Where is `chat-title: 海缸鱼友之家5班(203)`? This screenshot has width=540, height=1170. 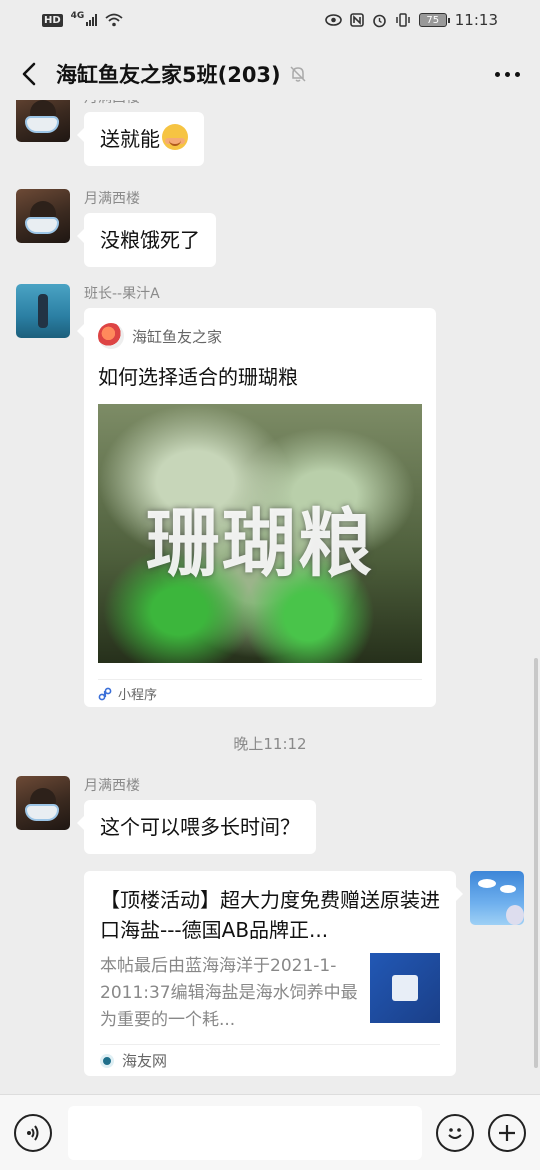
chat-title: 海缸鱼友之家5班(203) is located at coordinates (168, 75).